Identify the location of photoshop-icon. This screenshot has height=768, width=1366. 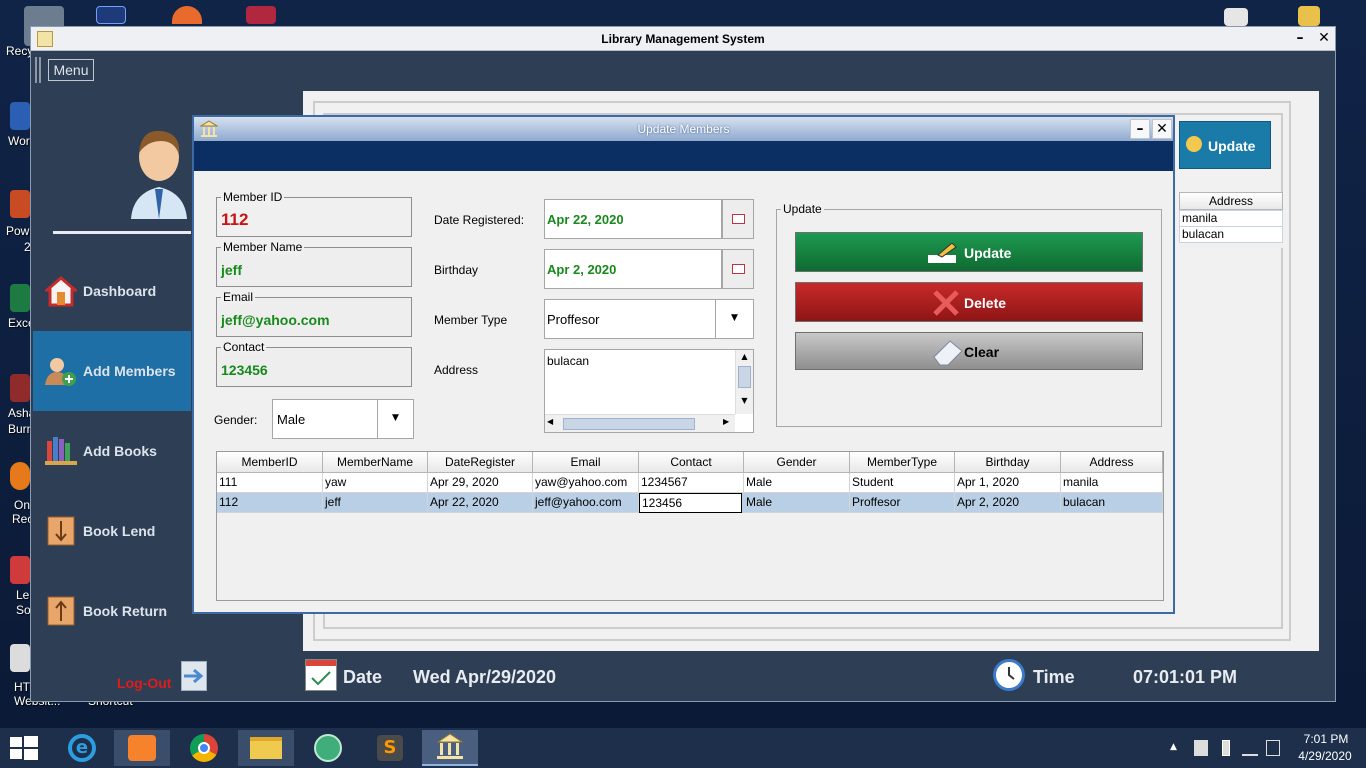
(111, 15).